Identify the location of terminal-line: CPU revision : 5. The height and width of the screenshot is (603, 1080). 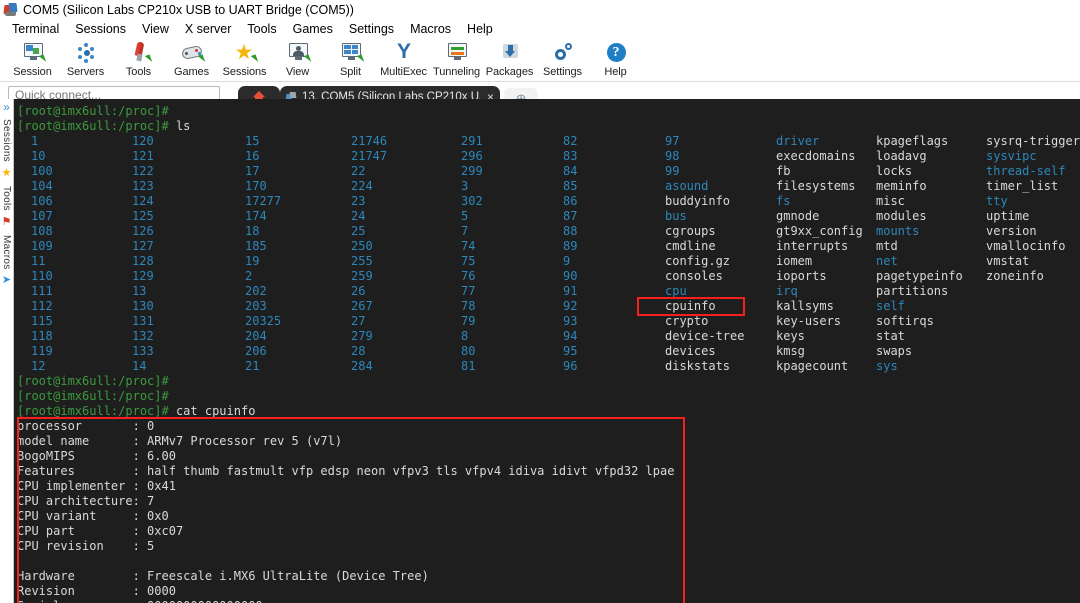
(548, 546).